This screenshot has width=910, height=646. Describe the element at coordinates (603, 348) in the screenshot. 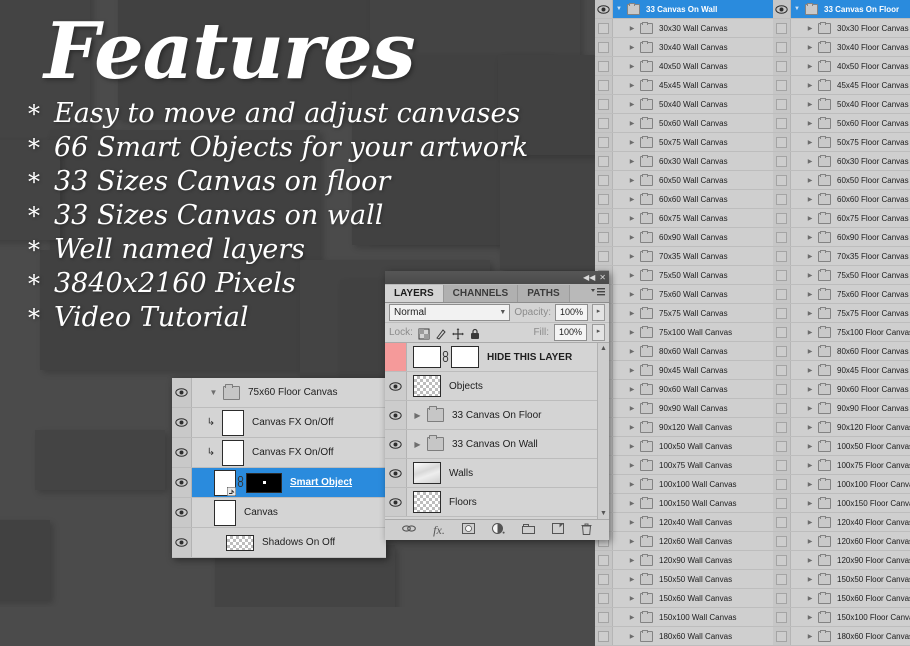

I see `scroll-up-icon: ▲` at that location.